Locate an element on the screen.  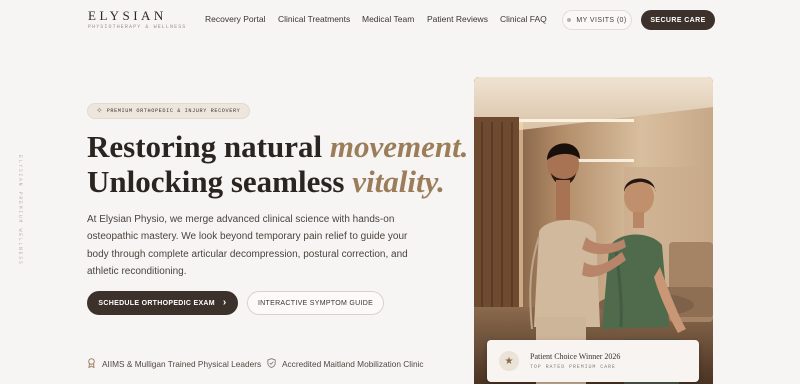
hero-badge: ✧ PREMIUM ORTHOPEDIC & INJURY RECOVERY is located at coordinates (168, 111).